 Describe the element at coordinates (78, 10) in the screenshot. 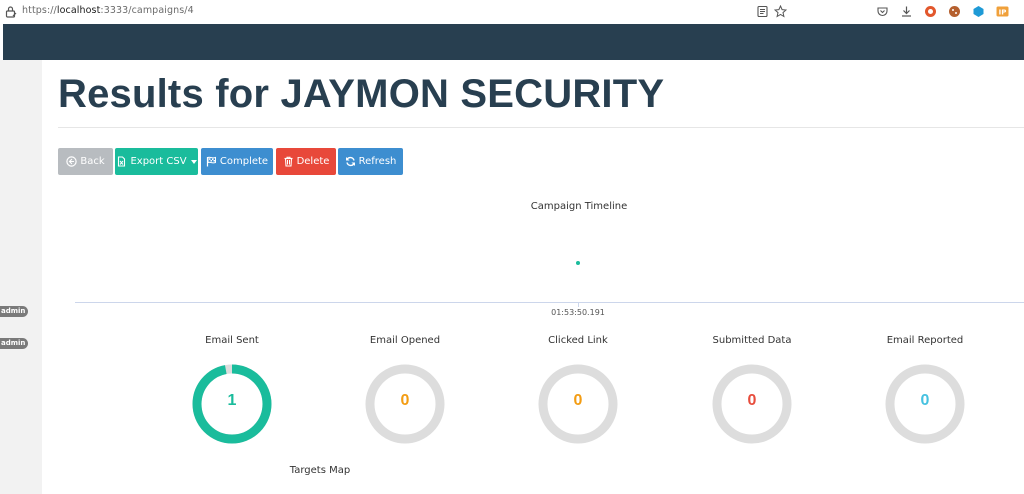

I see `url-host: localhost` at that location.